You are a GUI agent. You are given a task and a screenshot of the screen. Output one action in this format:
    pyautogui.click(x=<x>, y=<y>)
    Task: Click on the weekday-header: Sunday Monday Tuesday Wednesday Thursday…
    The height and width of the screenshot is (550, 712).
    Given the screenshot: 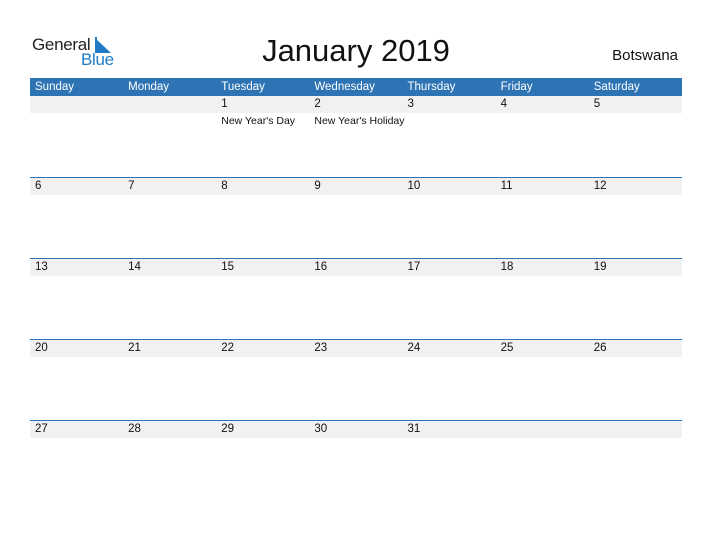 What is the action you would take?
    pyautogui.click(x=356, y=87)
    